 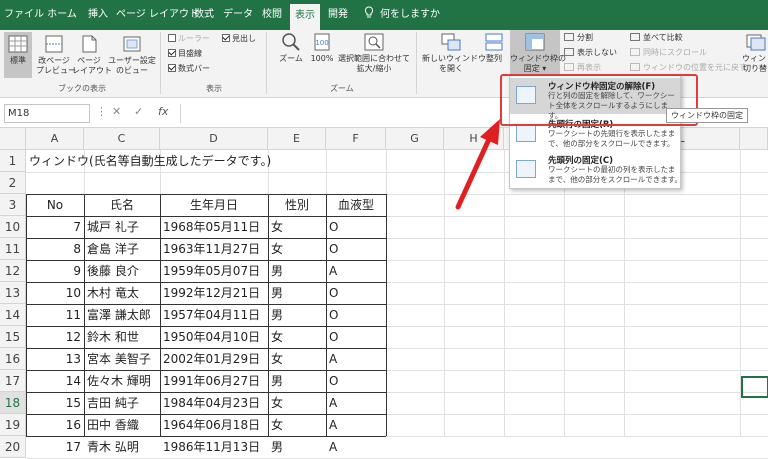 I want to click on header-cell-birthdate: 生年月日, so click(x=214, y=205).